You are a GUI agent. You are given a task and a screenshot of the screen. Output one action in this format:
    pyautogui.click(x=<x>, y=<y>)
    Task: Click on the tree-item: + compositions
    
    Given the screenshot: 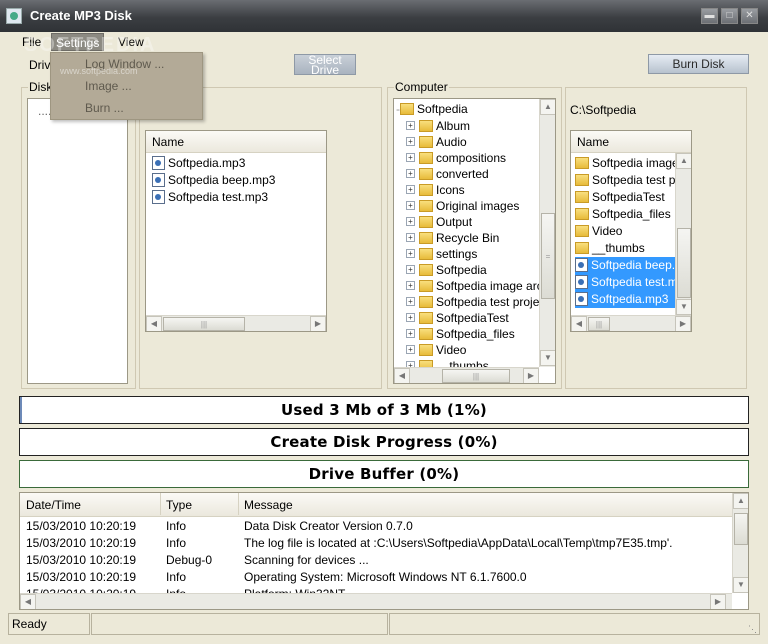 What is the action you would take?
    pyautogui.click(x=456, y=158)
    